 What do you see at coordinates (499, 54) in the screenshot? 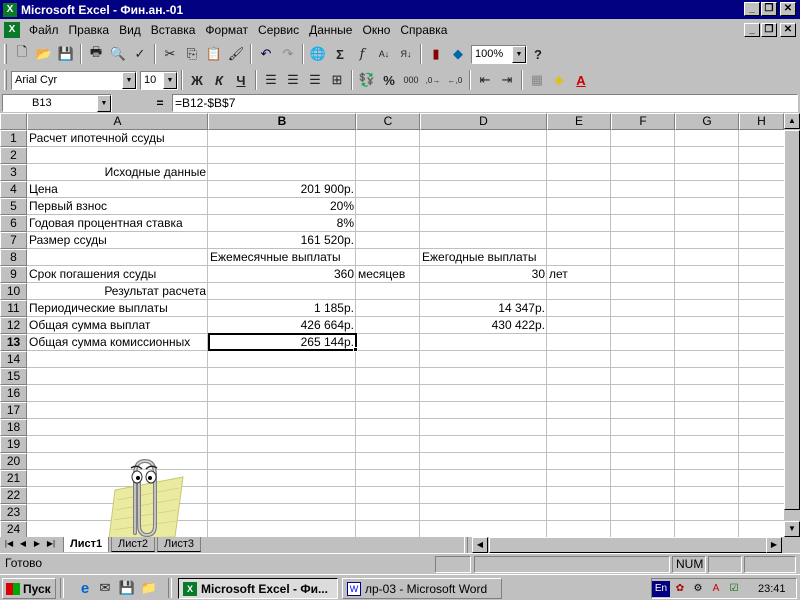
I see `zoom-select: 100% ▼` at bounding box center [499, 54].